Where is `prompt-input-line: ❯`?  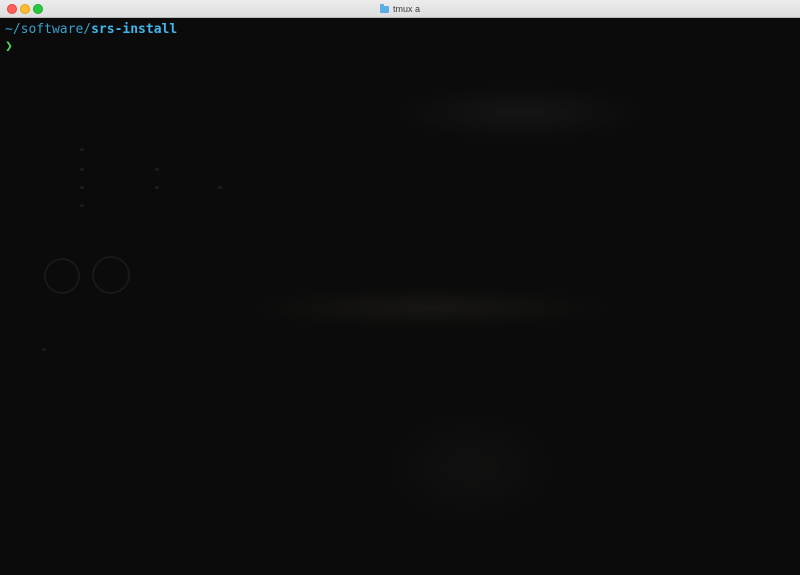
prompt-input-line: ❯ is located at coordinates (9, 46).